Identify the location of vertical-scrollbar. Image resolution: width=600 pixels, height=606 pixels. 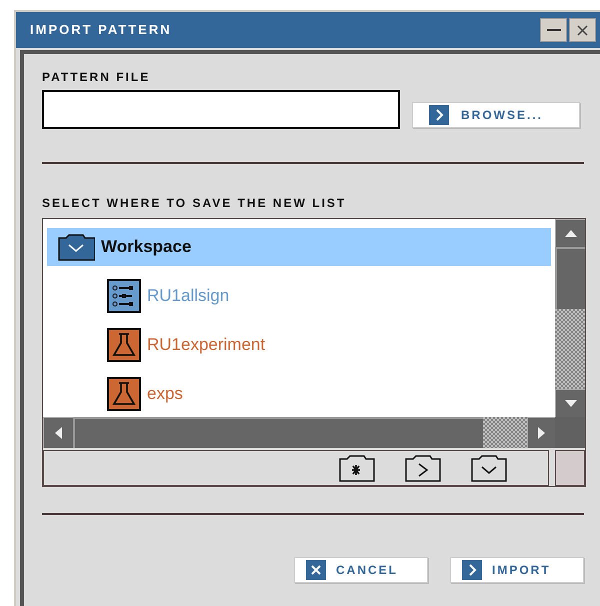
(570, 318).